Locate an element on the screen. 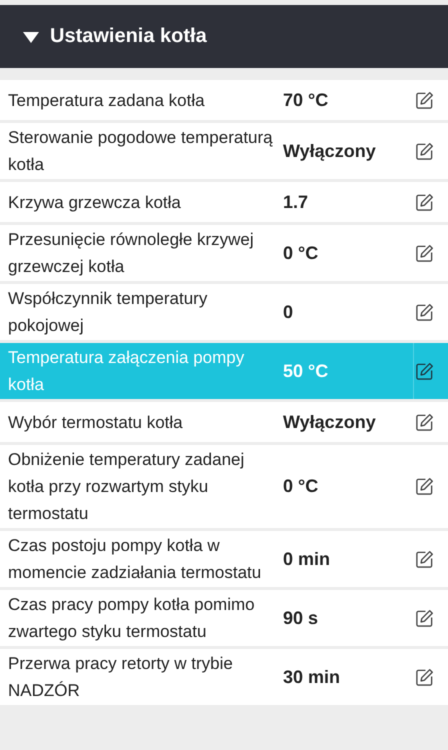  setting-label: Temperatura zadana kotła is located at coordinates (106, 101).